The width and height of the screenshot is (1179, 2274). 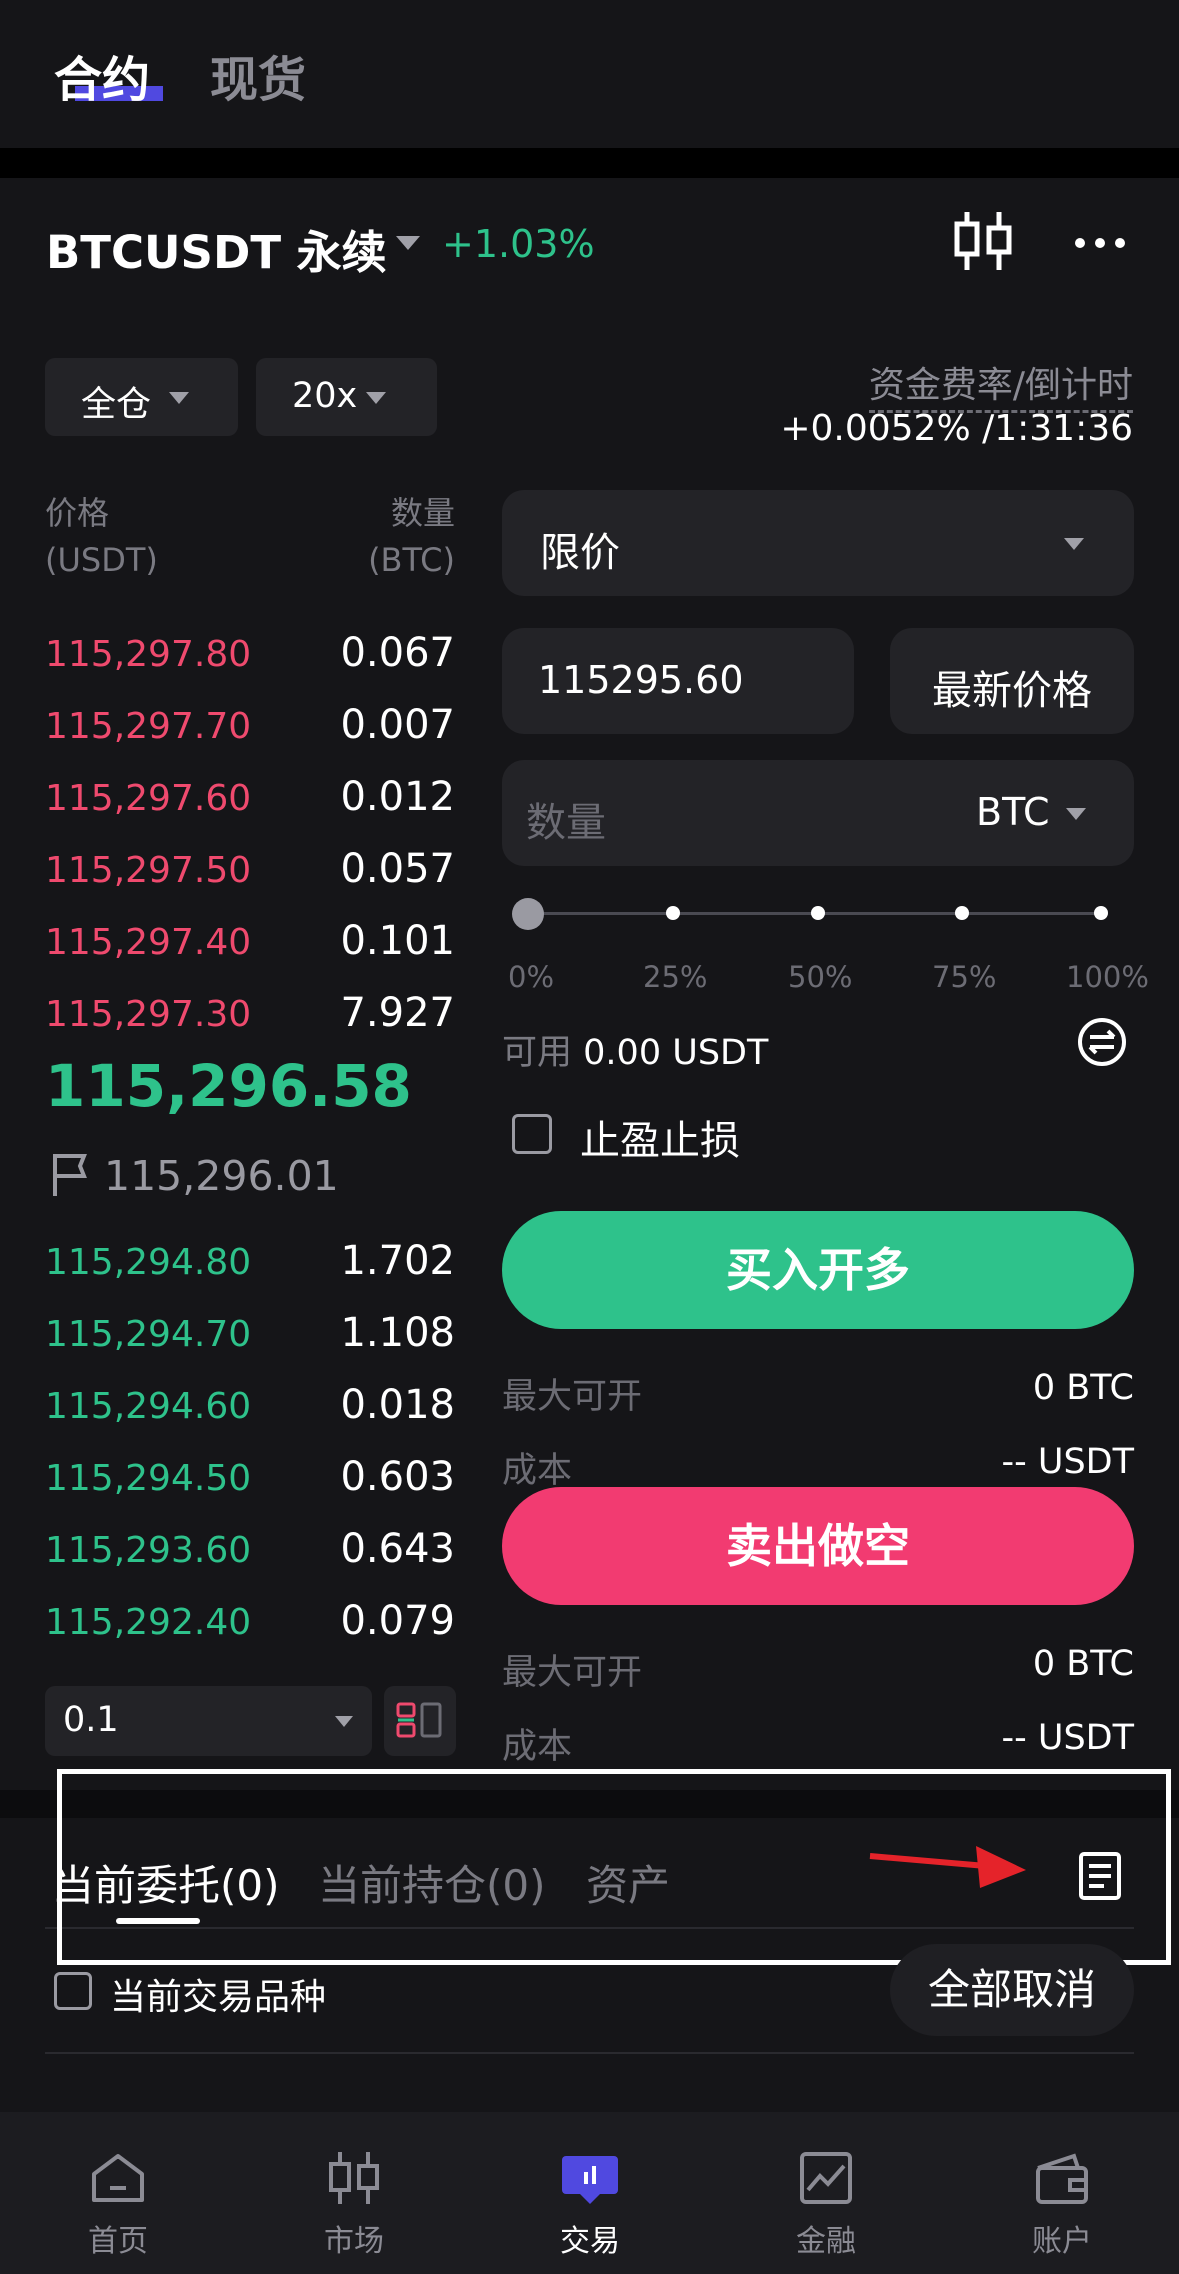 I want to click on ask-row: 115,297.50 0.057, so click(x=250, y=870).